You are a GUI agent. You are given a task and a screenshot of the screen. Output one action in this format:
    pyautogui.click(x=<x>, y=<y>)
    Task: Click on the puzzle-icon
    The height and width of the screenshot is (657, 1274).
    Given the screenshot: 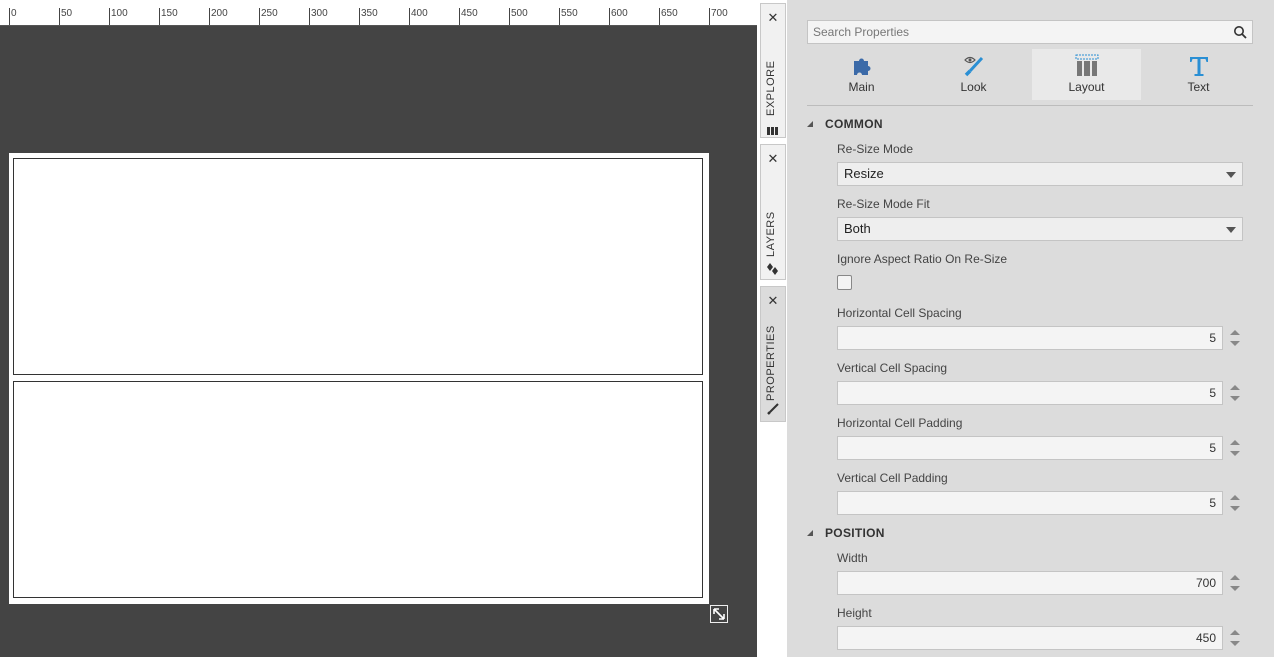 What is the action you would take?
    pyautogui.click(x=862, y=66)
    